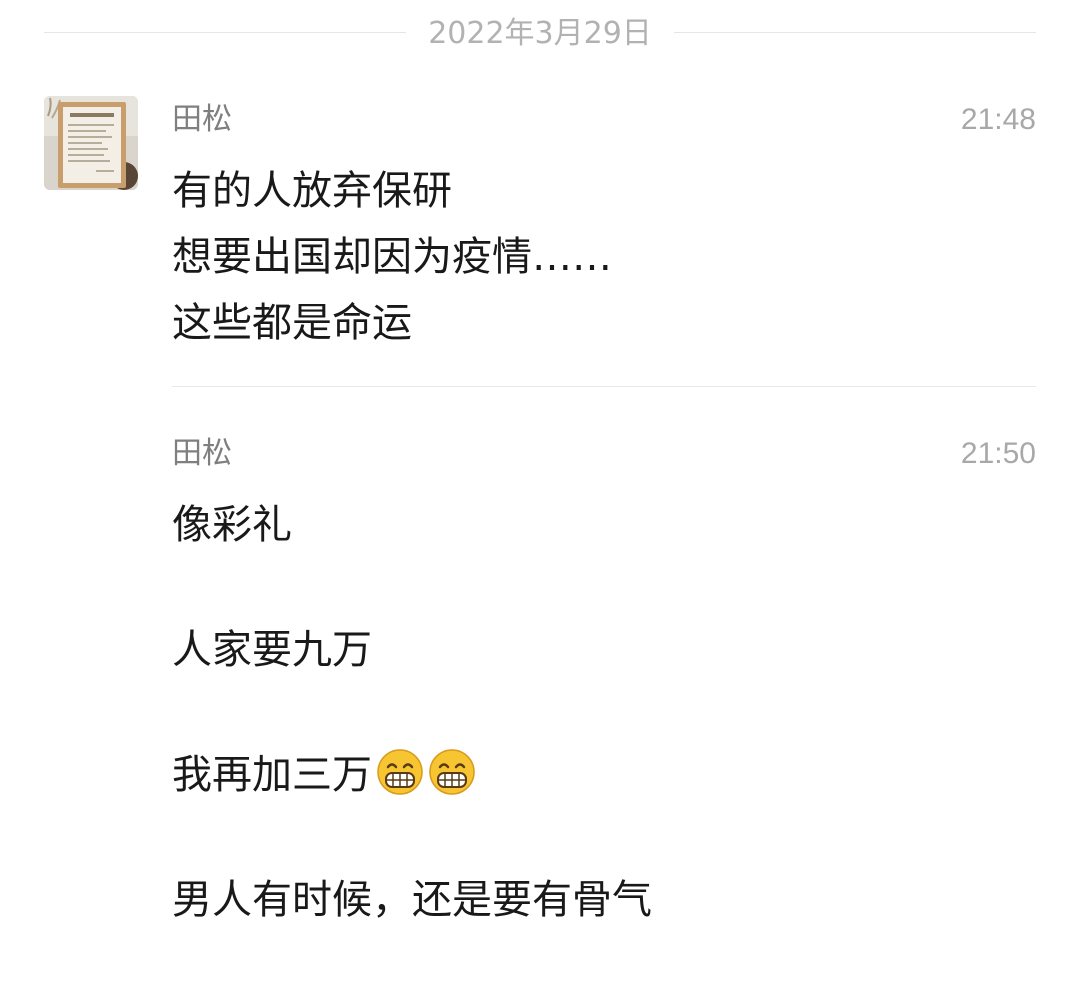  Describe the element at coordinates (232, 525) in the screenshot. I see `message-line: 像彩礼` at that location.